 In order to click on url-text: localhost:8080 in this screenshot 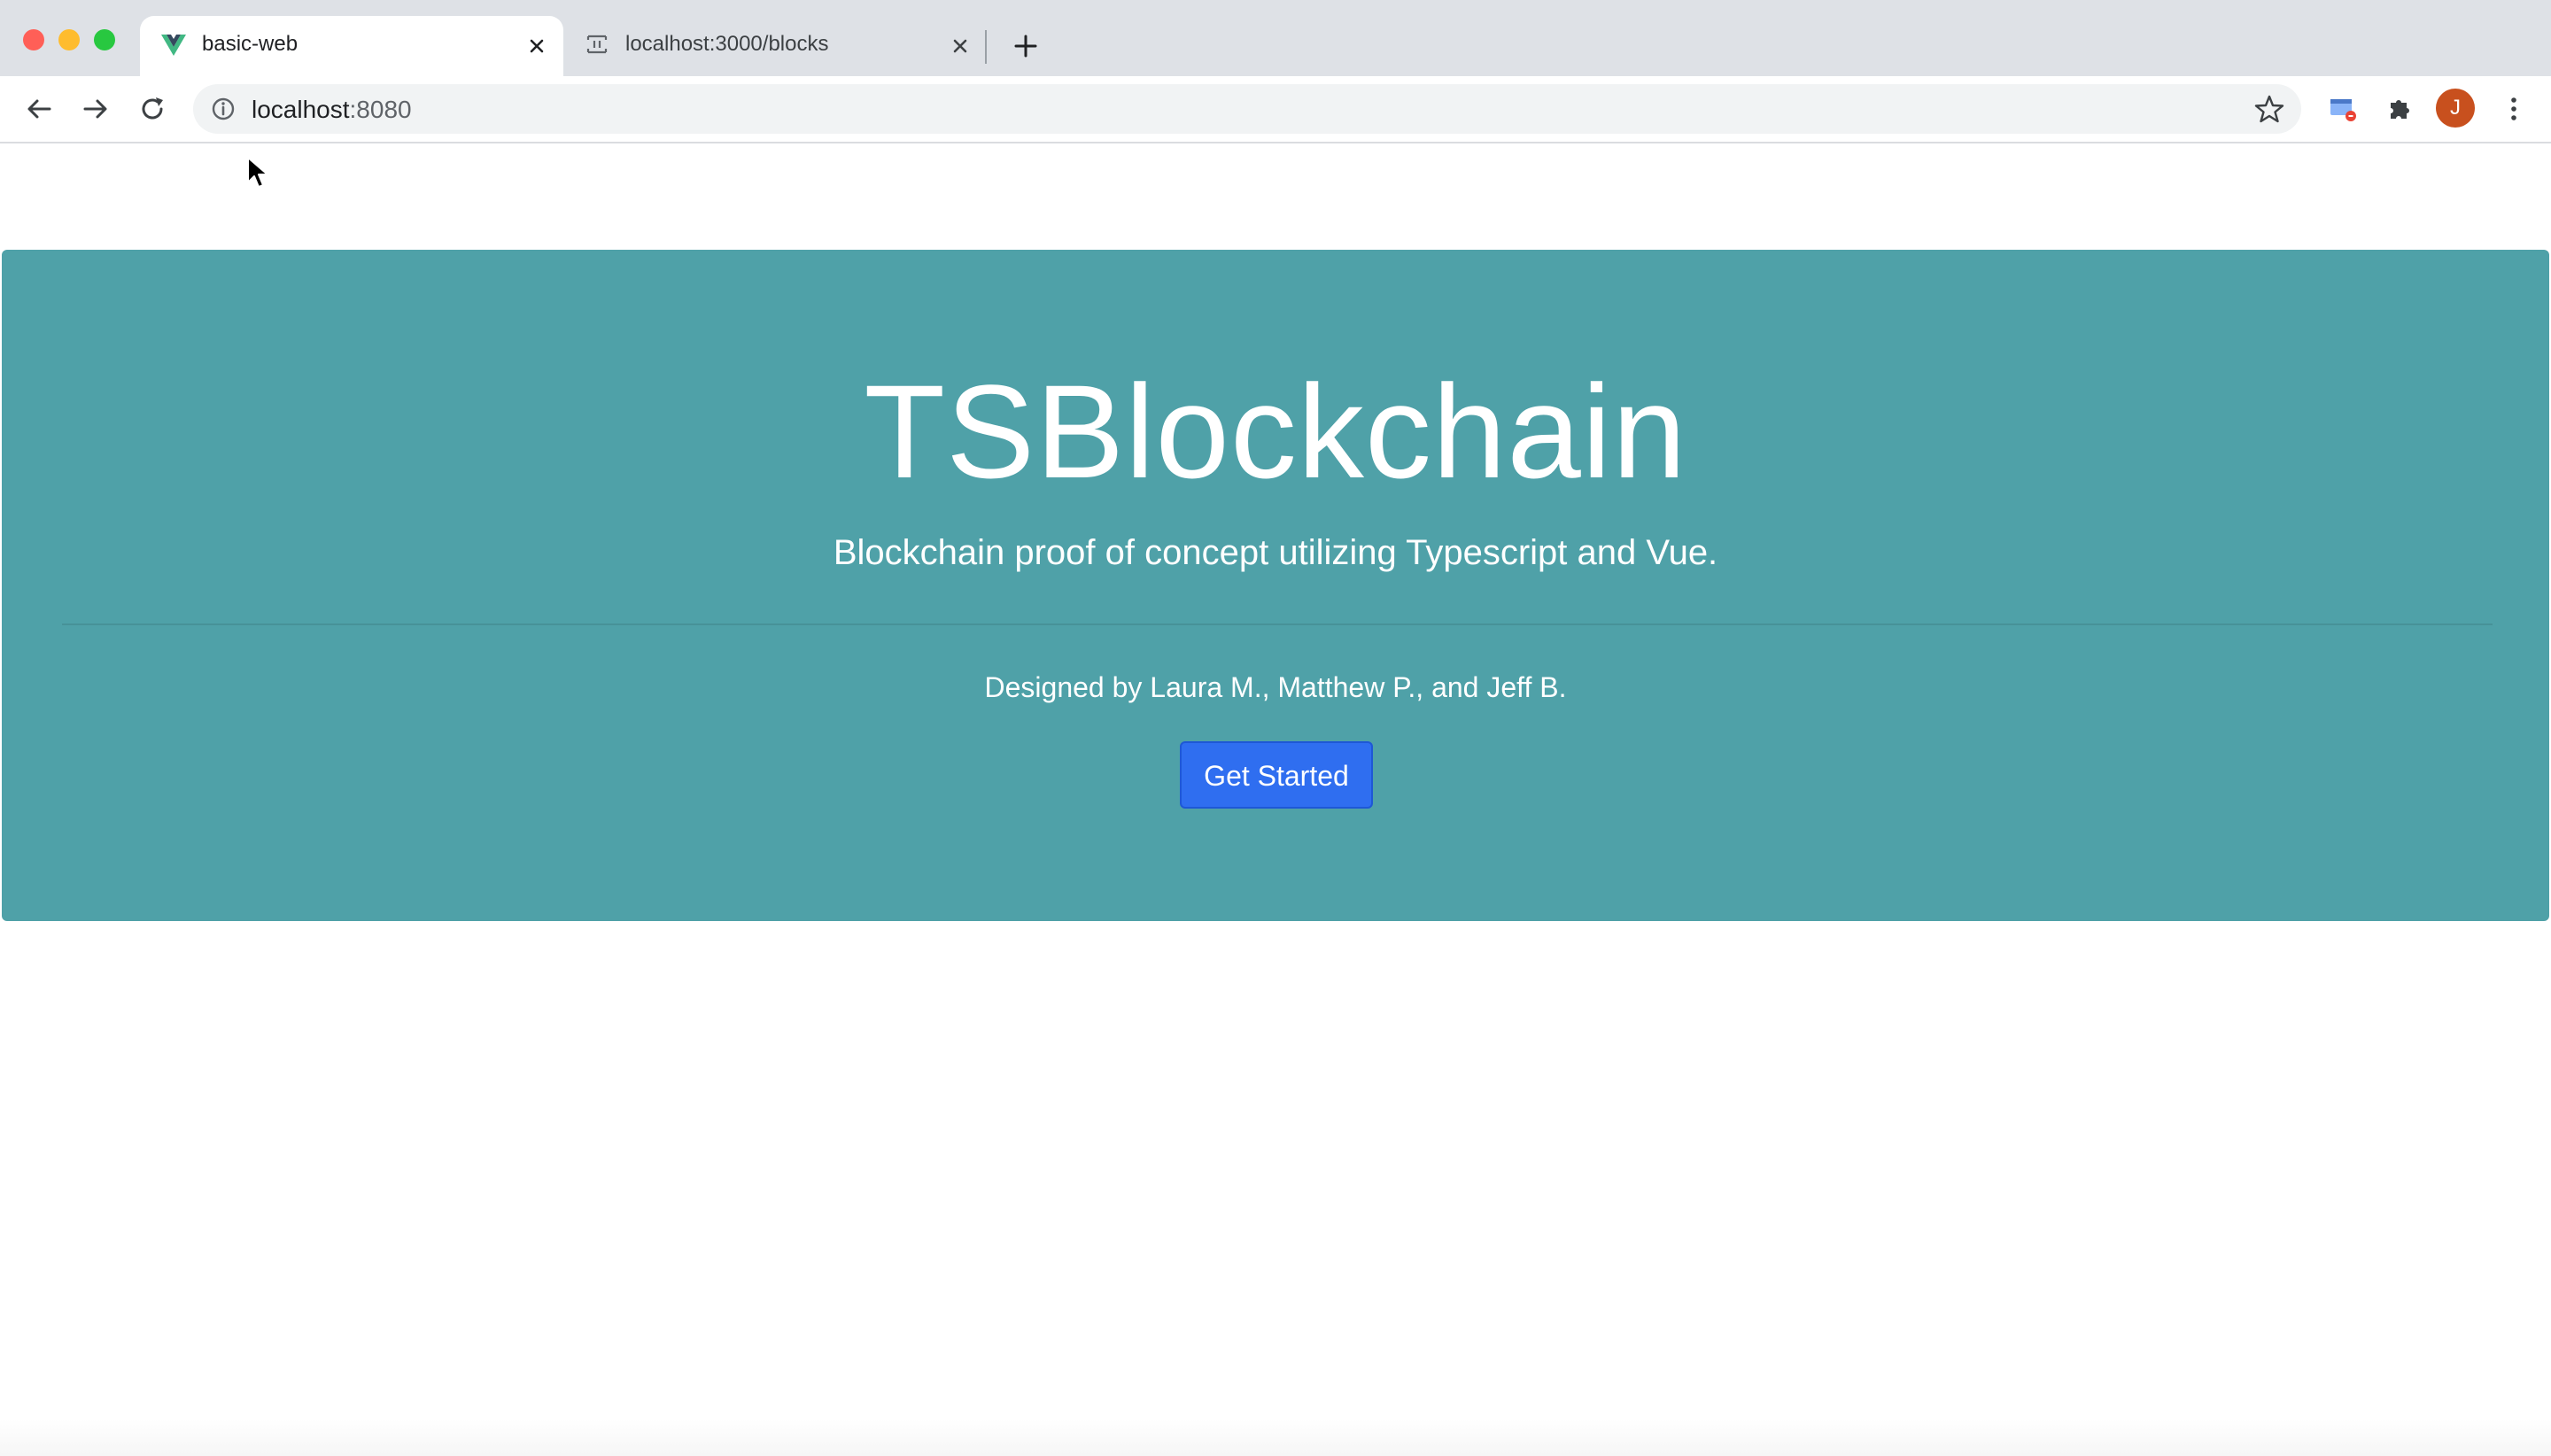, I will do `click(332, 110)`.